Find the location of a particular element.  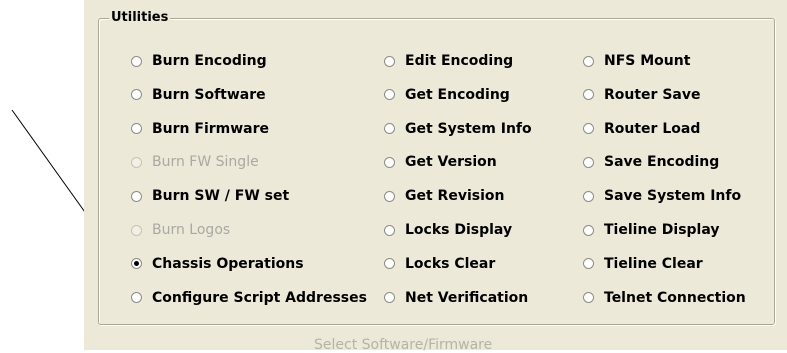

radio-option-locks-display: Locks Display is located at coordinates (448, 230).